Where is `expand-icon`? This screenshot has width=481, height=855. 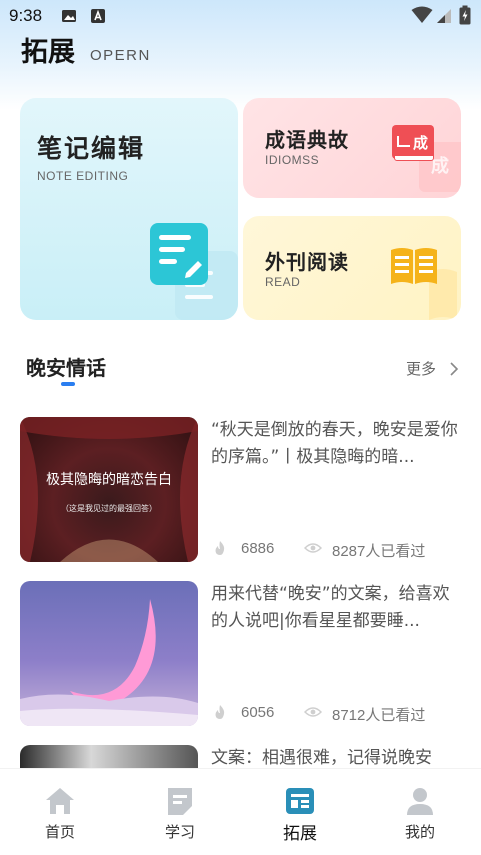
expand-icon is located at coordinates (300, 801).